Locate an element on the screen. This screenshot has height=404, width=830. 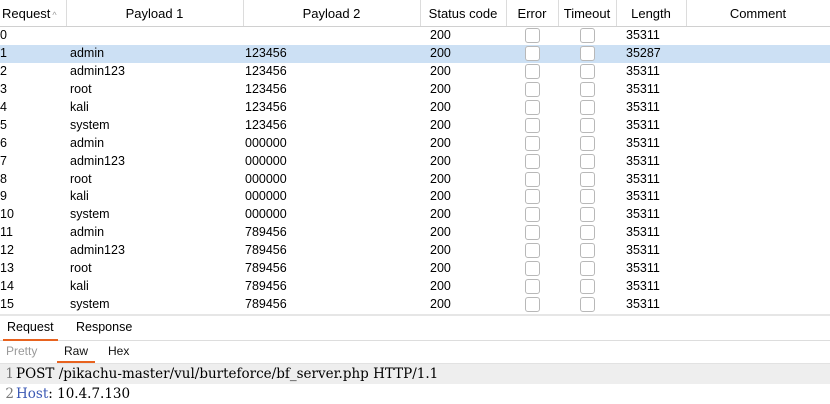
column-header-length: Length is located at coordinates (651, 13).